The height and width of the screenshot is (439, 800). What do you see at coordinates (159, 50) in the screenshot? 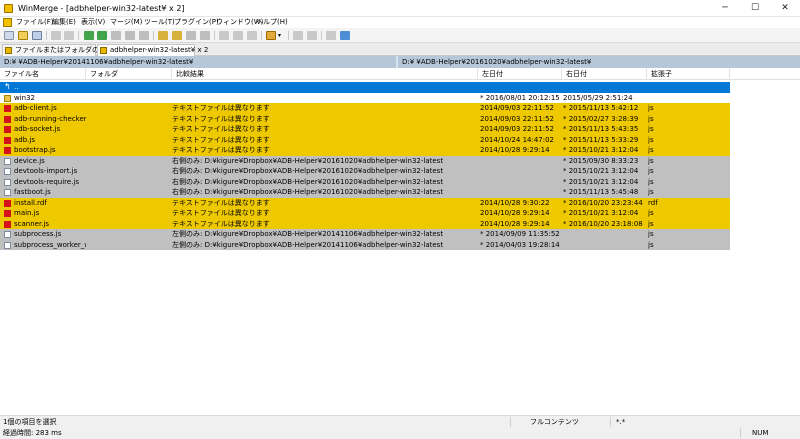
I see `tab-label: adbhelper-win32-latest¥ x 2` at bounding box center [159, 50].